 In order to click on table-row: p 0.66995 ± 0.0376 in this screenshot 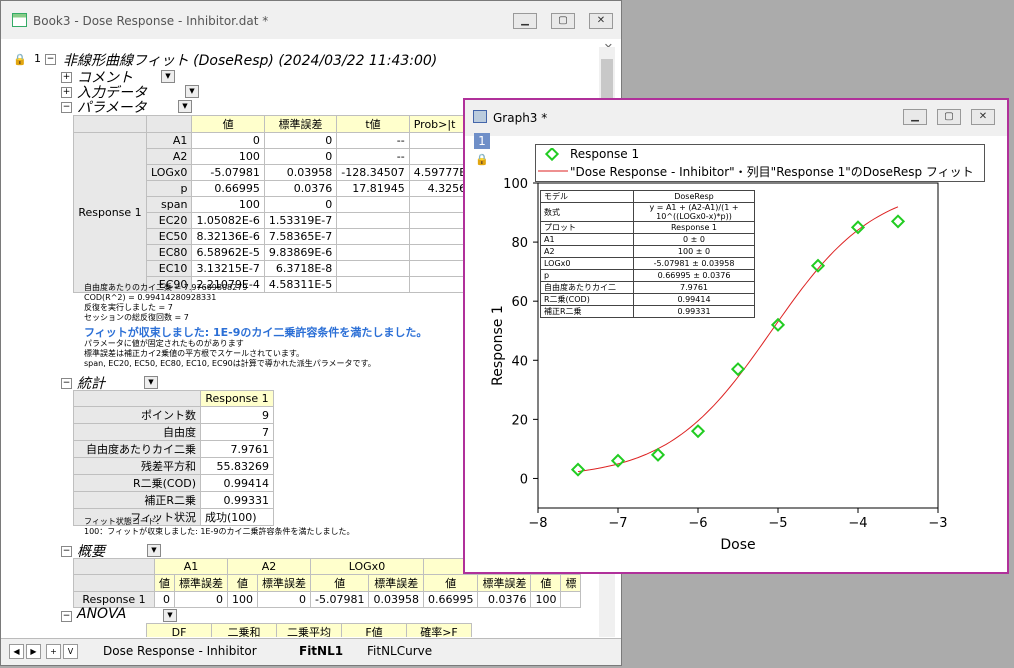, I will do `click(647, 275)`.